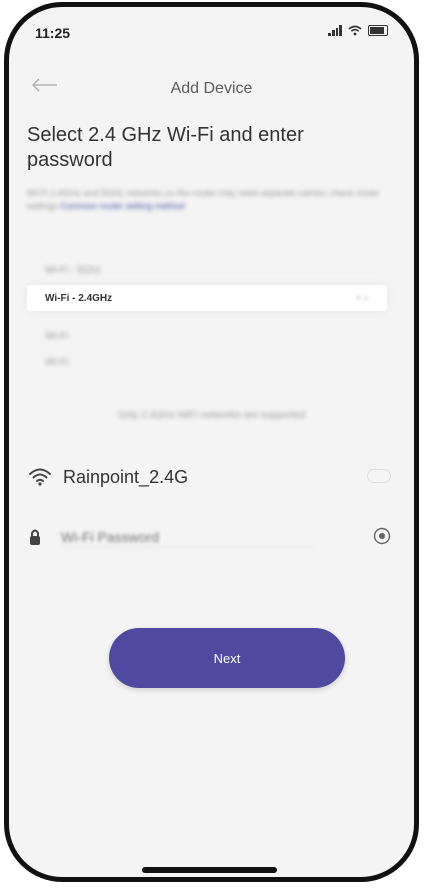  Describe the element at coordinates (209, 870) in the screenshot. I see `home-indicator` at that location.